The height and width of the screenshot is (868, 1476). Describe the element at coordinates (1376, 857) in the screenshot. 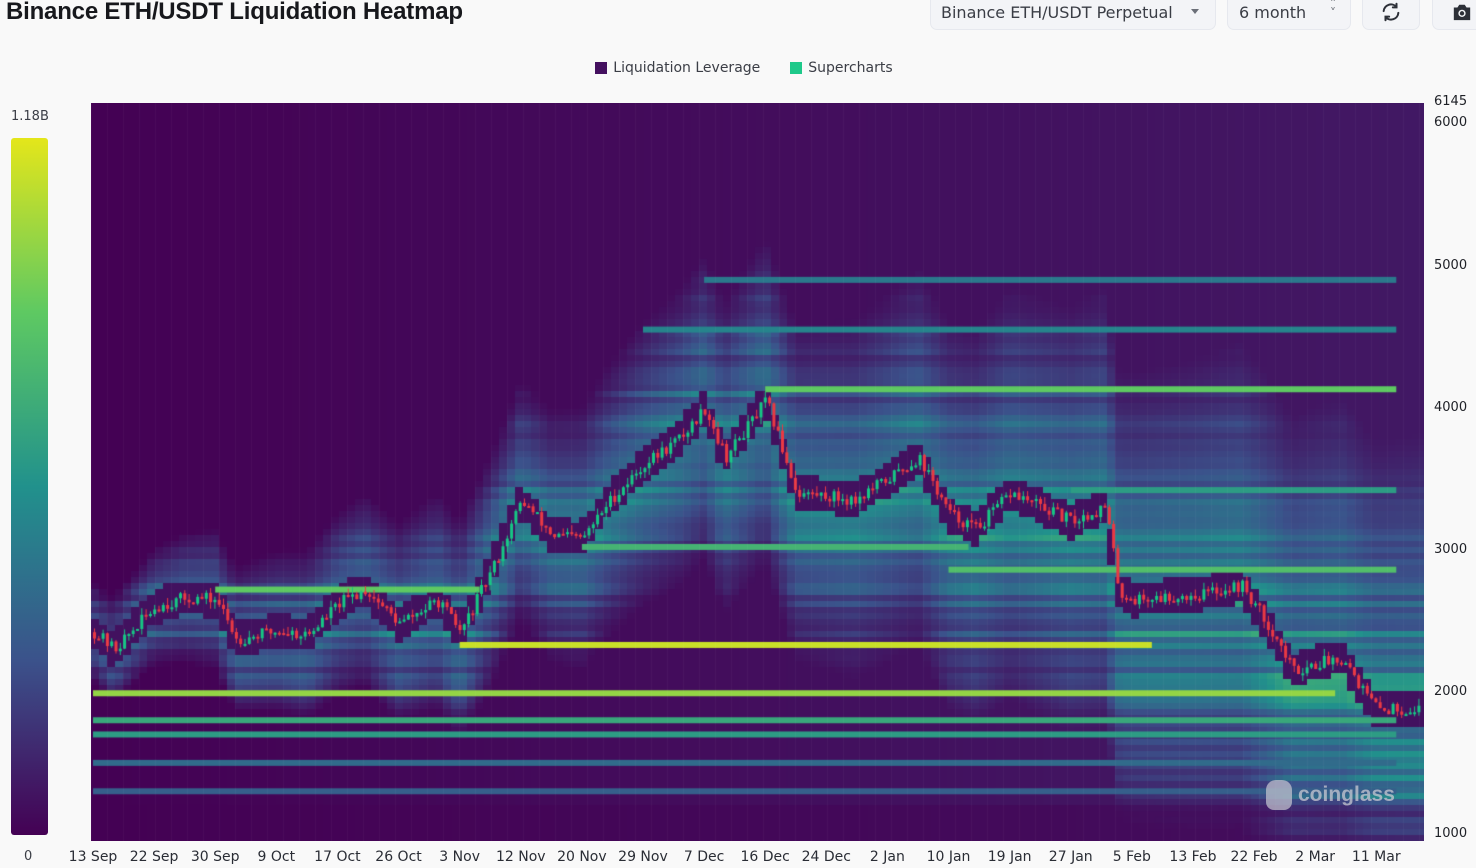

I see `x-tick-label: 11 Mar` at that location.